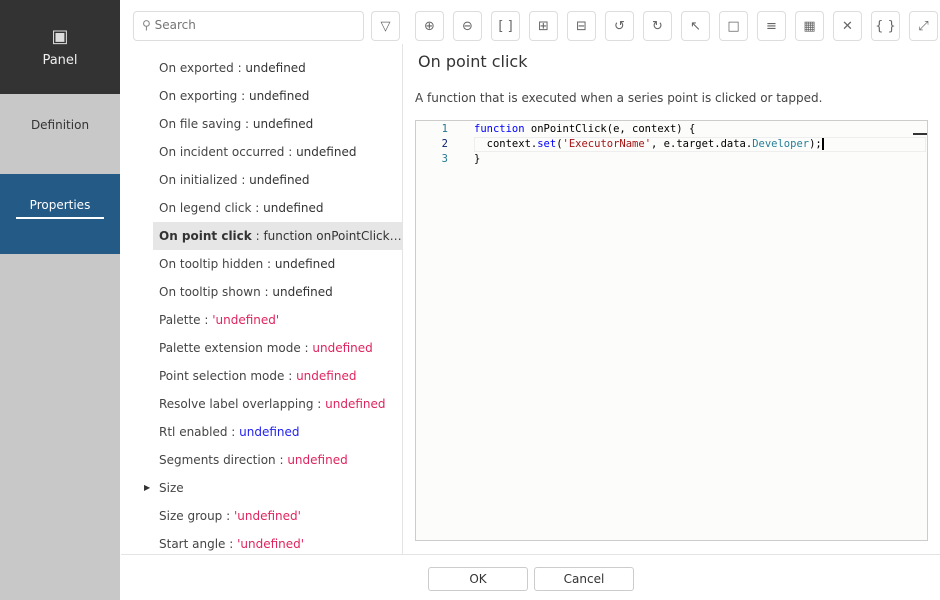 Image resolution: width=940 pixels, height=600 pixels. What do you see at coordinates (261, 320) in the screenshot?
I see `property-item: Palette : 'undefined'` at bounding box center [261, 320].